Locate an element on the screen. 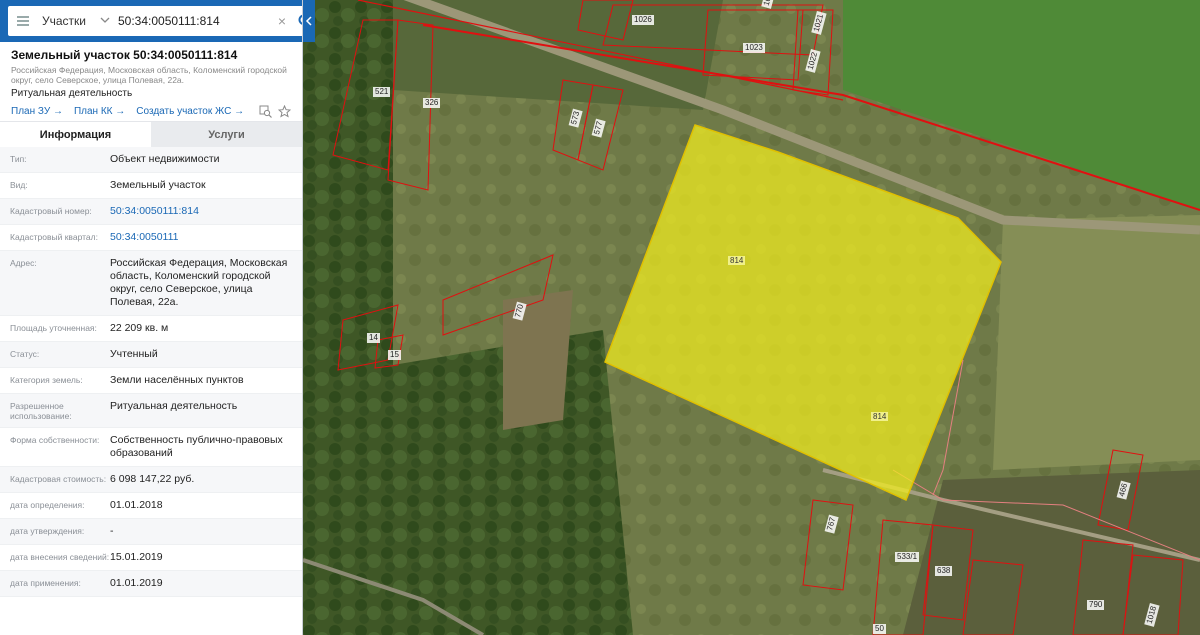  info-key: Разрешенное использование: is located at coordinates (41, 411).